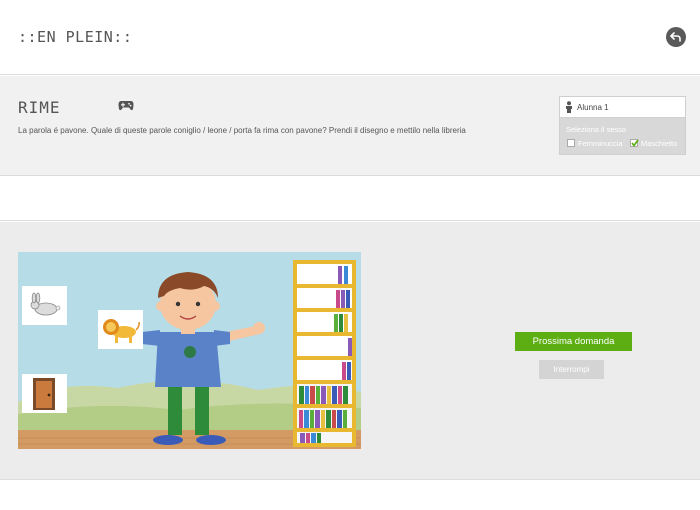 The image size is (700, 510). I want to click on rabbit-card, so click(44, 305).